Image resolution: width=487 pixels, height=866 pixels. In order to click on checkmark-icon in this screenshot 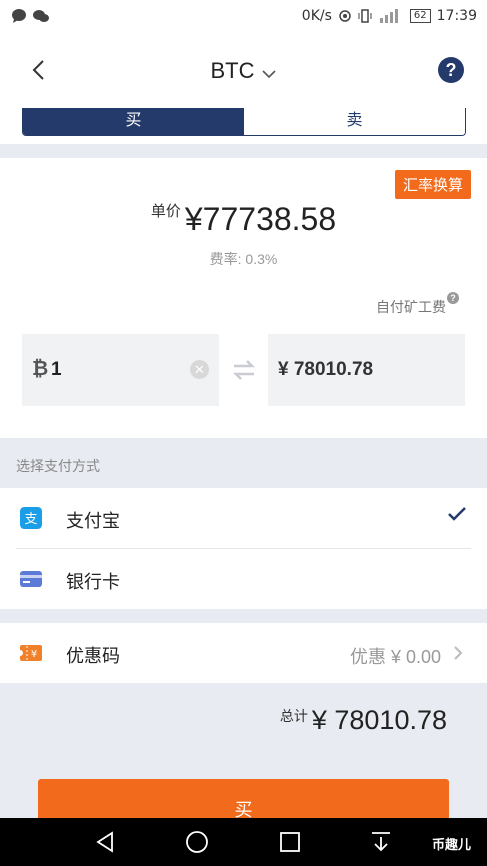, I will do `click(457, 514)`.